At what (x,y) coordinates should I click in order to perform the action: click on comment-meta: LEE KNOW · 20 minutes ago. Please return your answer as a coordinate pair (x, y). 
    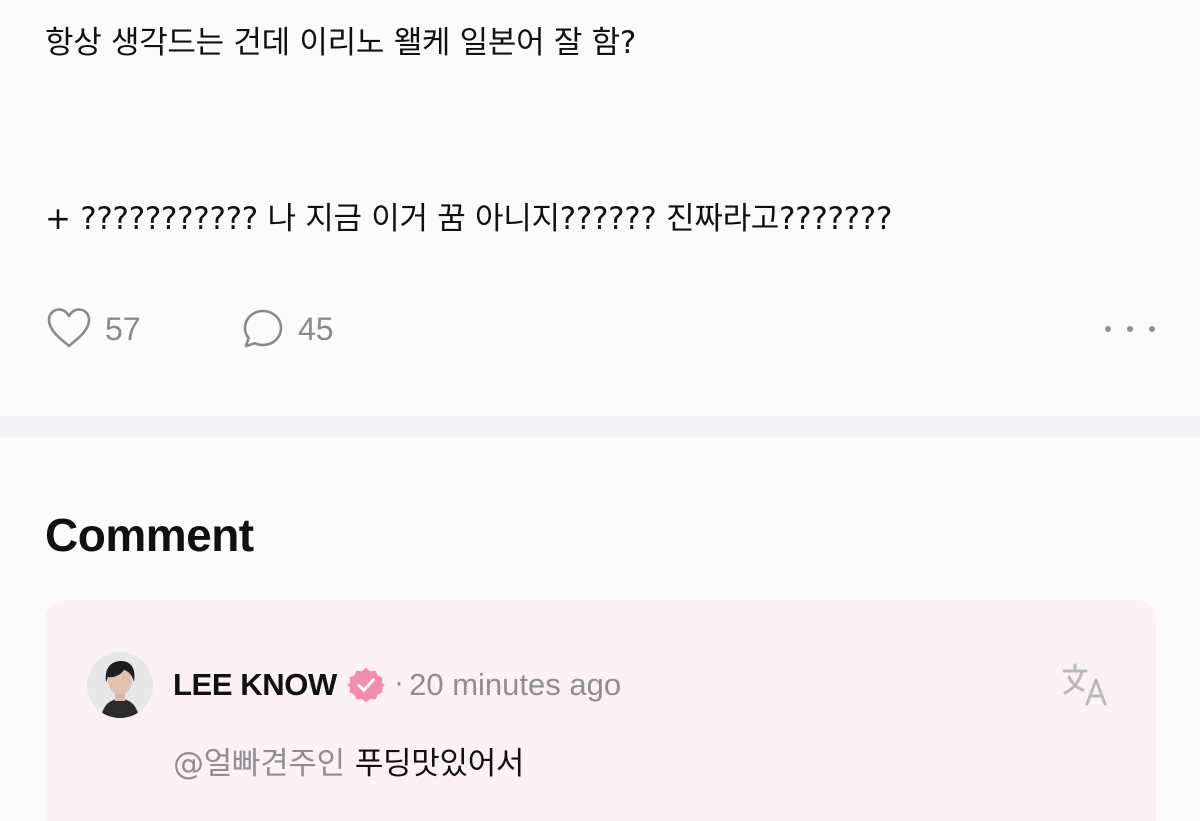
    Looking at the image, I should click on (397, 685).